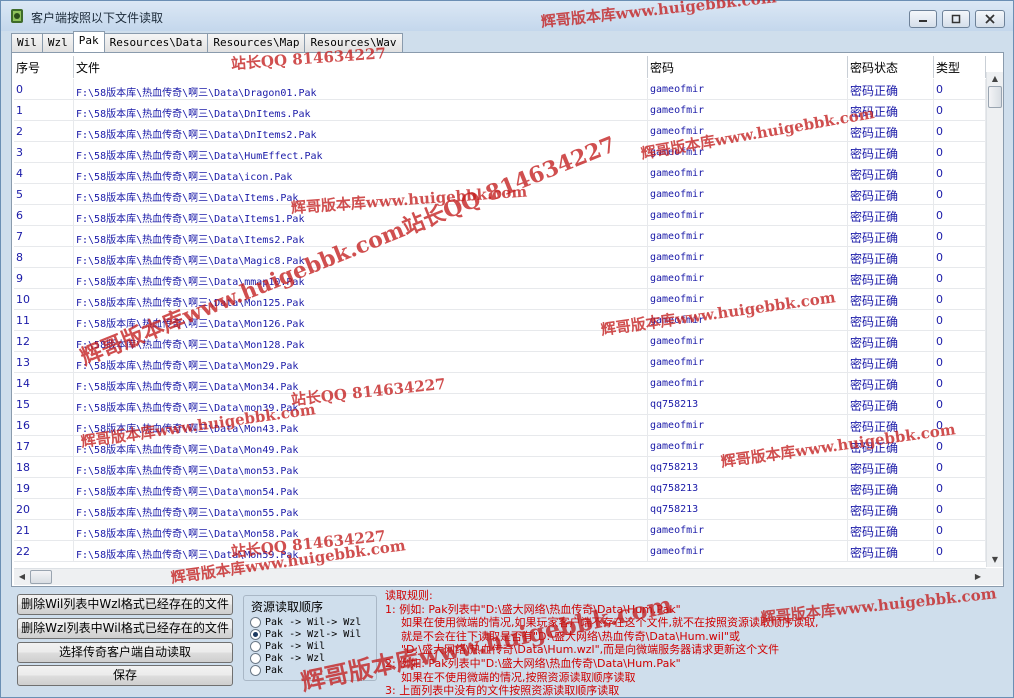  Describe the element at coordinates (57, 42) in the screenshot. I see `tab-wzl: Wzl` at that location.